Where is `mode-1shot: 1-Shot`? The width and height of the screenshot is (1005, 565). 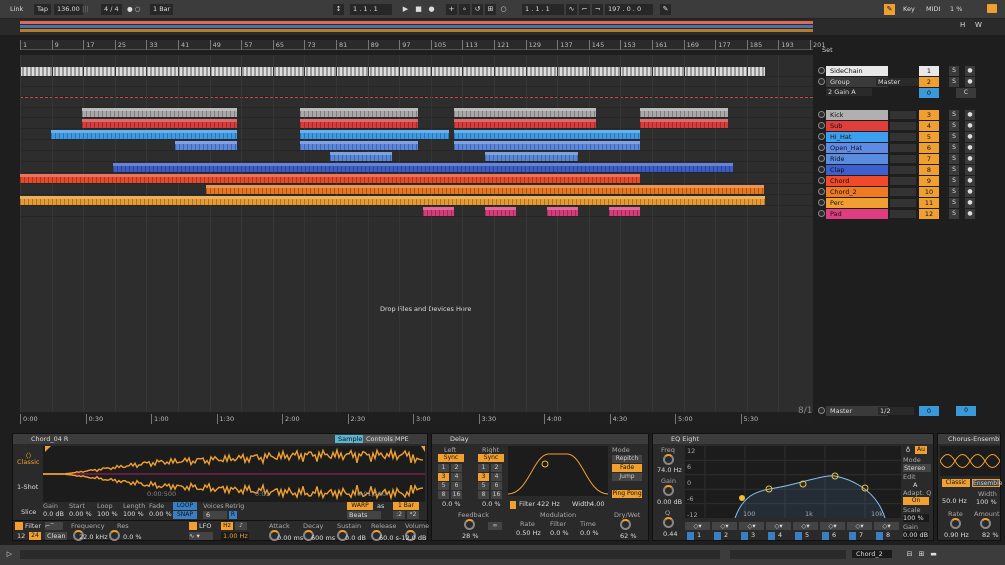
mode-1shot: 1-Shot is located at coordinates (27, 487).